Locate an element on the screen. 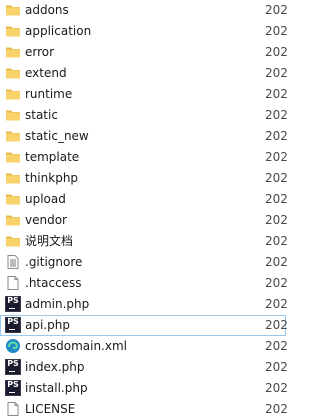 The width and height of the screenshot is (320, 420). file-name: runtime is located at coordinates (49, 94).